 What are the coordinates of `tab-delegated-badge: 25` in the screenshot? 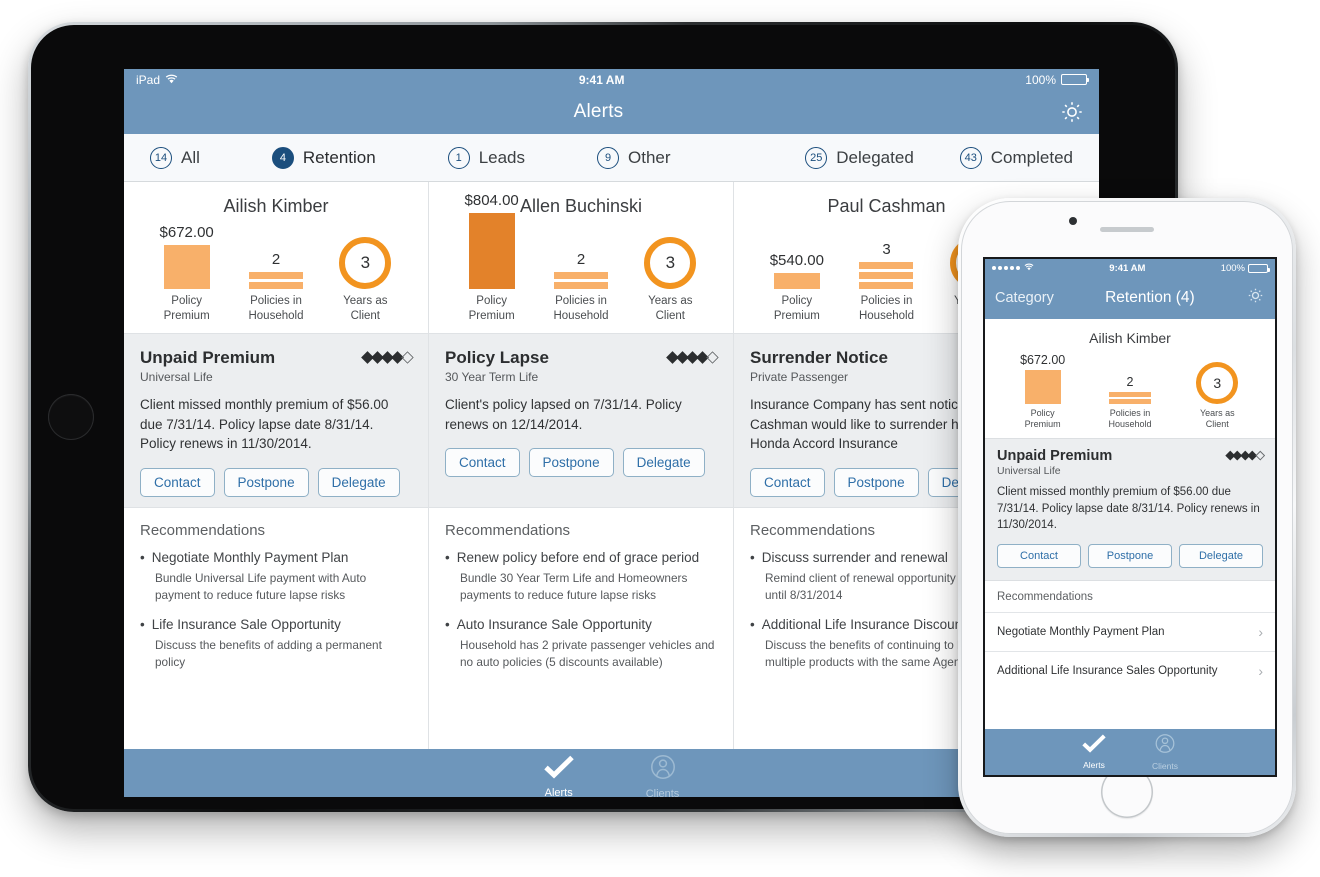 It's located at (816, 157).